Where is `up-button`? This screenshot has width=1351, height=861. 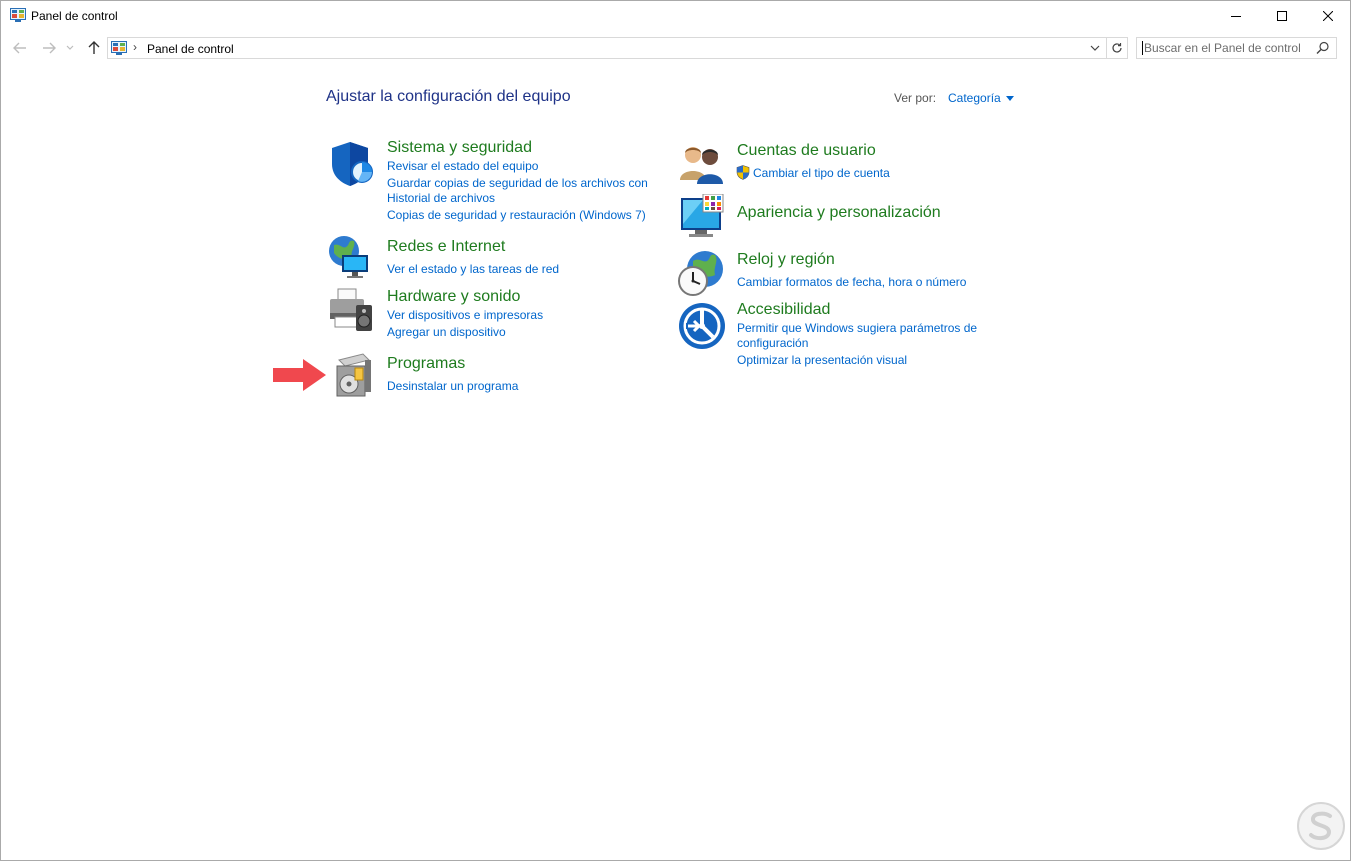 up-button is located at coordinates (94, 48).